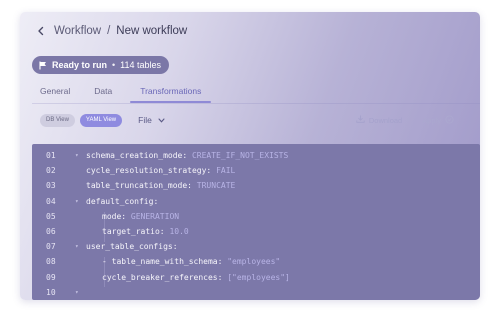  Describe the element at coordinates (43, 65) in the screenshot. I see `flag-icon` at that location.